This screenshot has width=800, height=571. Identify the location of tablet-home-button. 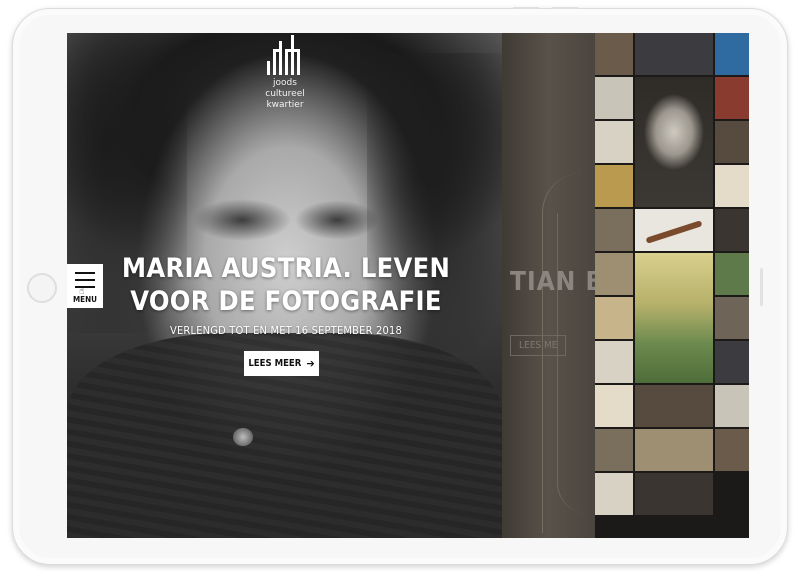
(42, 288).